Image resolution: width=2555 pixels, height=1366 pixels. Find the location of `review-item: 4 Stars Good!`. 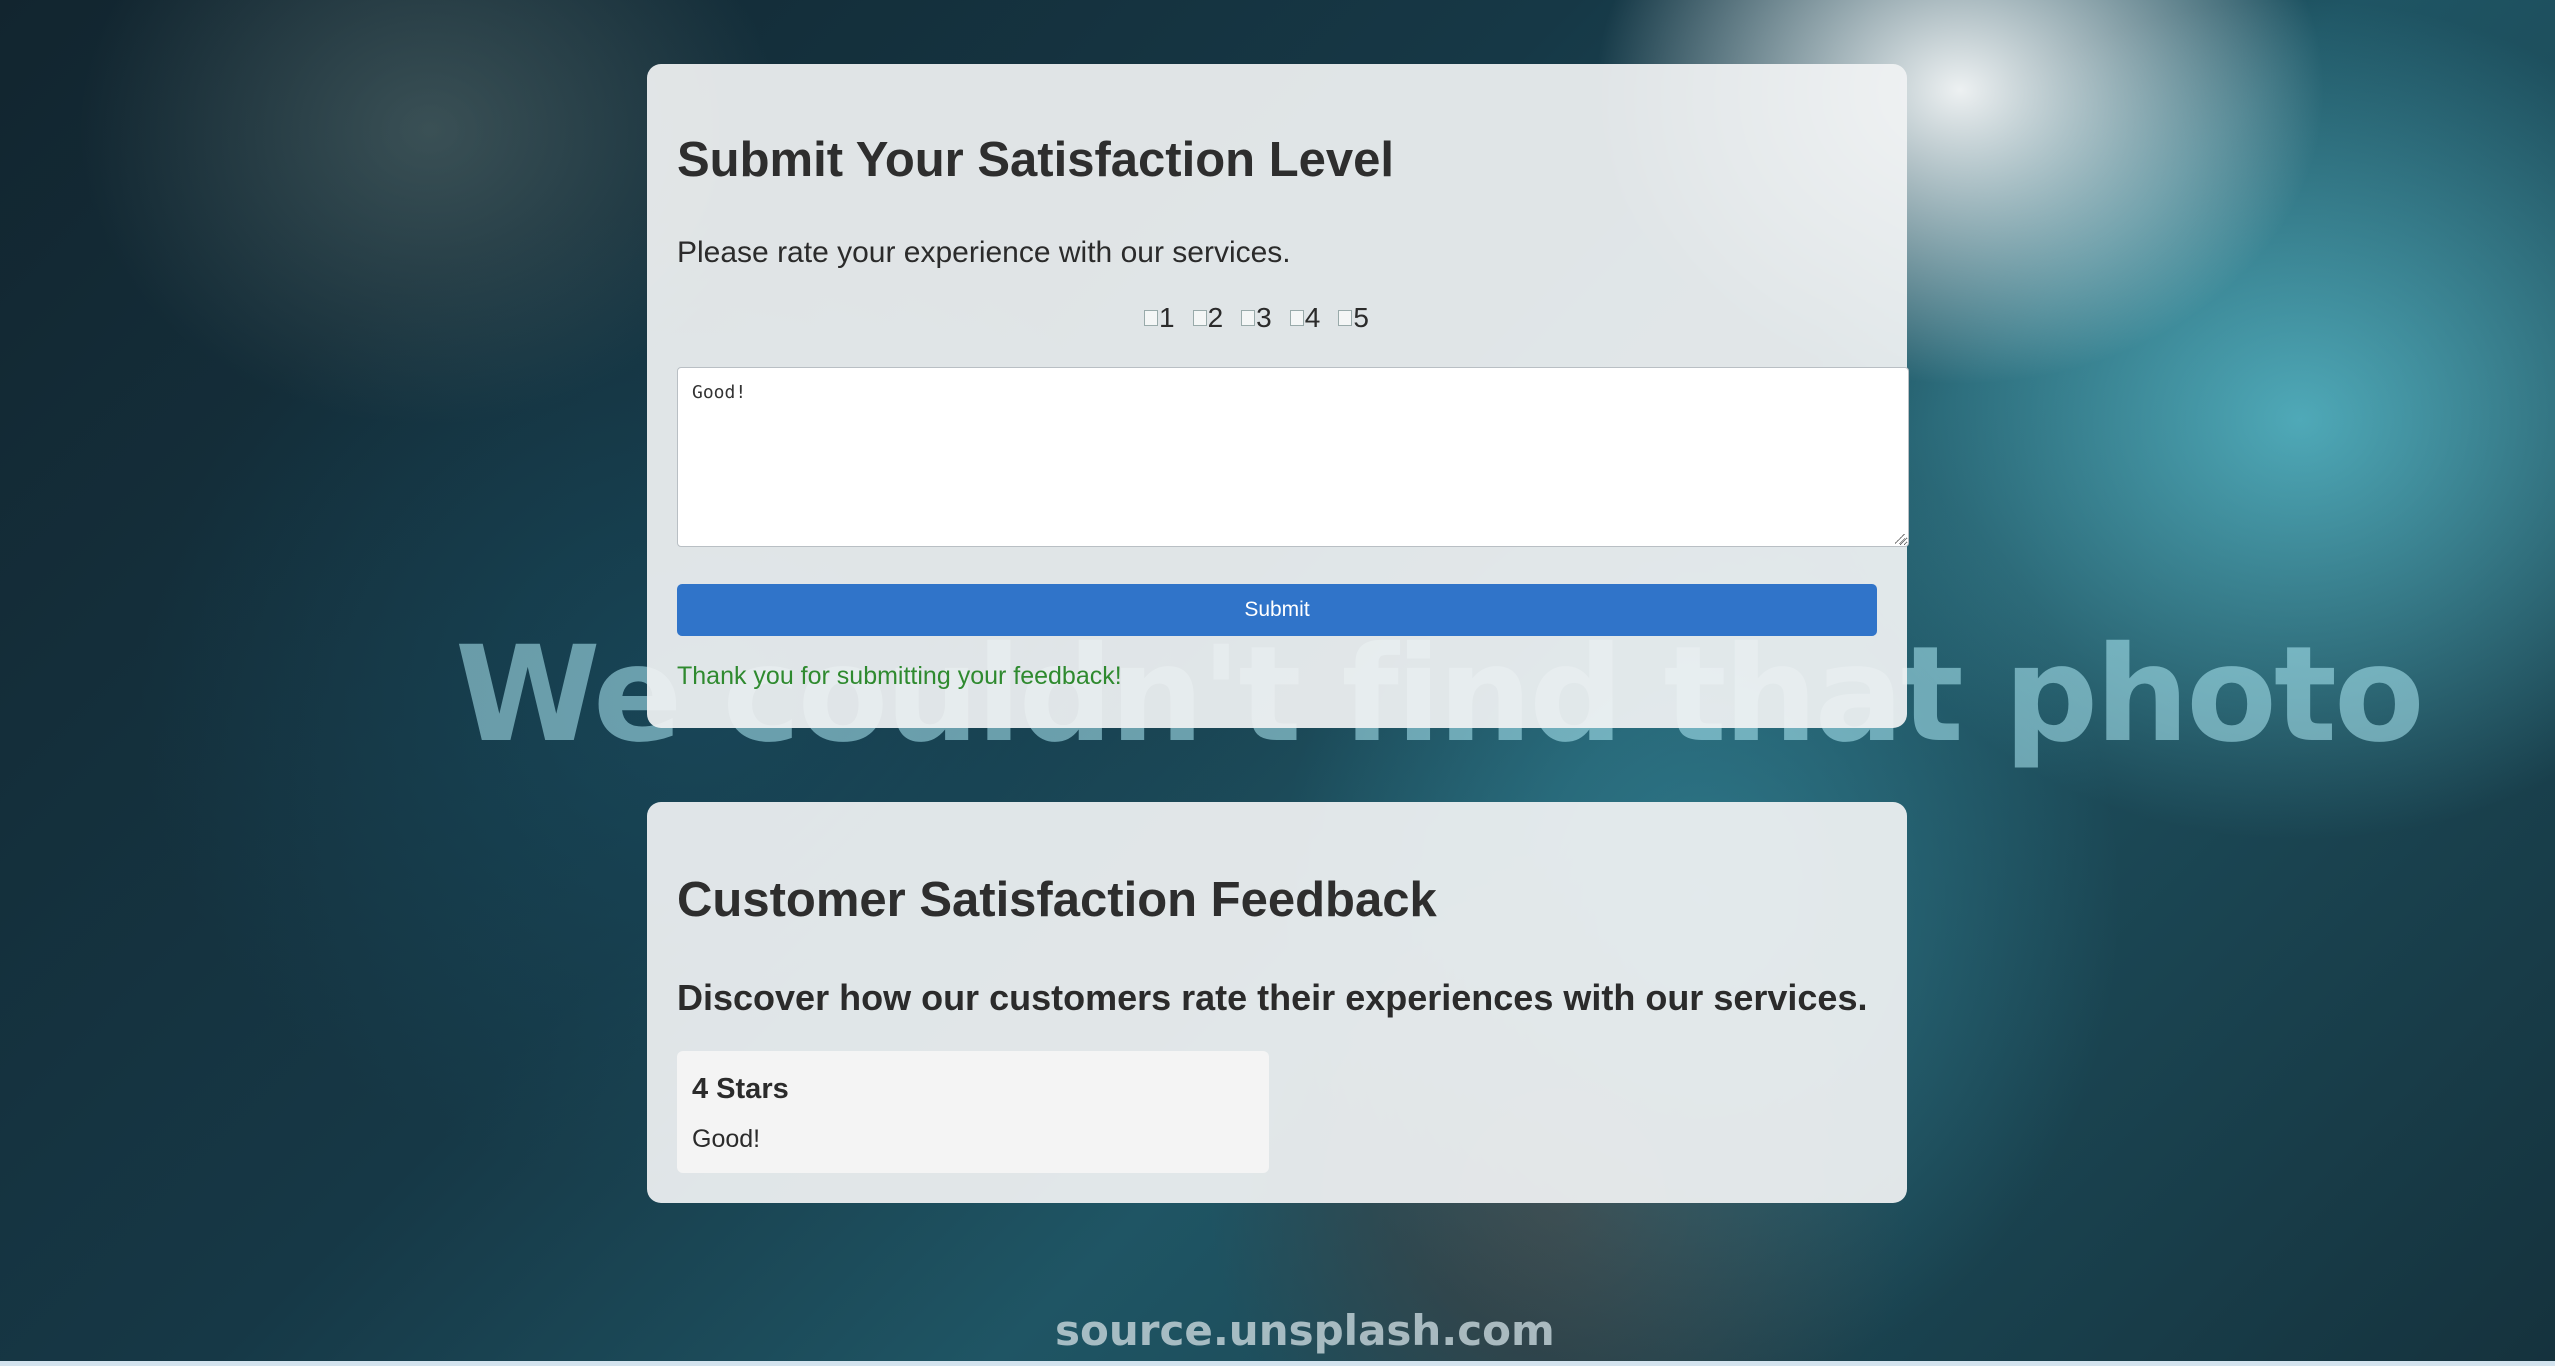

review-item: 4 Stars Good! is located at coordinates (973, 1112).